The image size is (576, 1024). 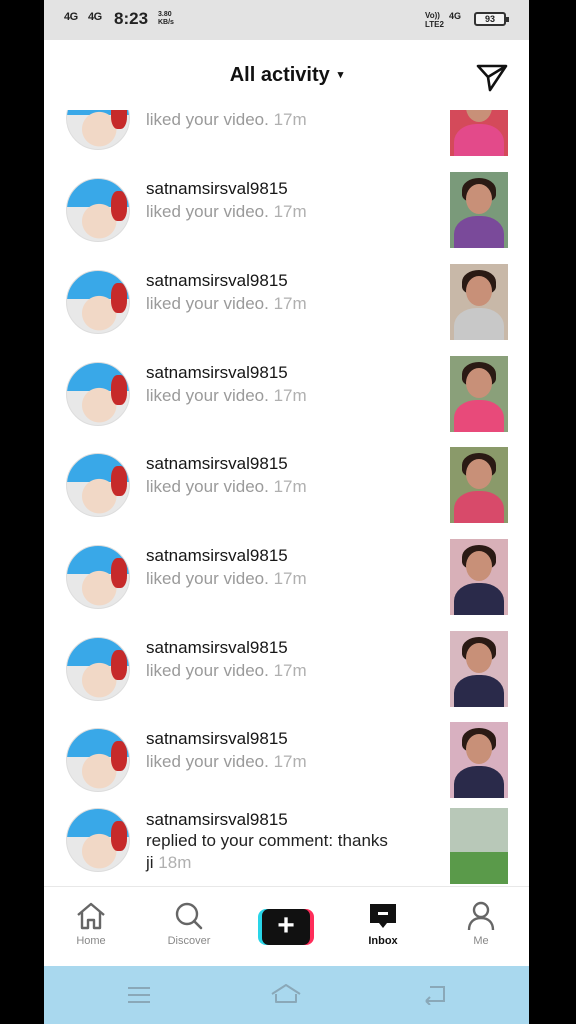 What do you see at coordinates (383, 924) in the screenshot?
I see `nav-inbox: Inbox` at bounding box center [383, 924].